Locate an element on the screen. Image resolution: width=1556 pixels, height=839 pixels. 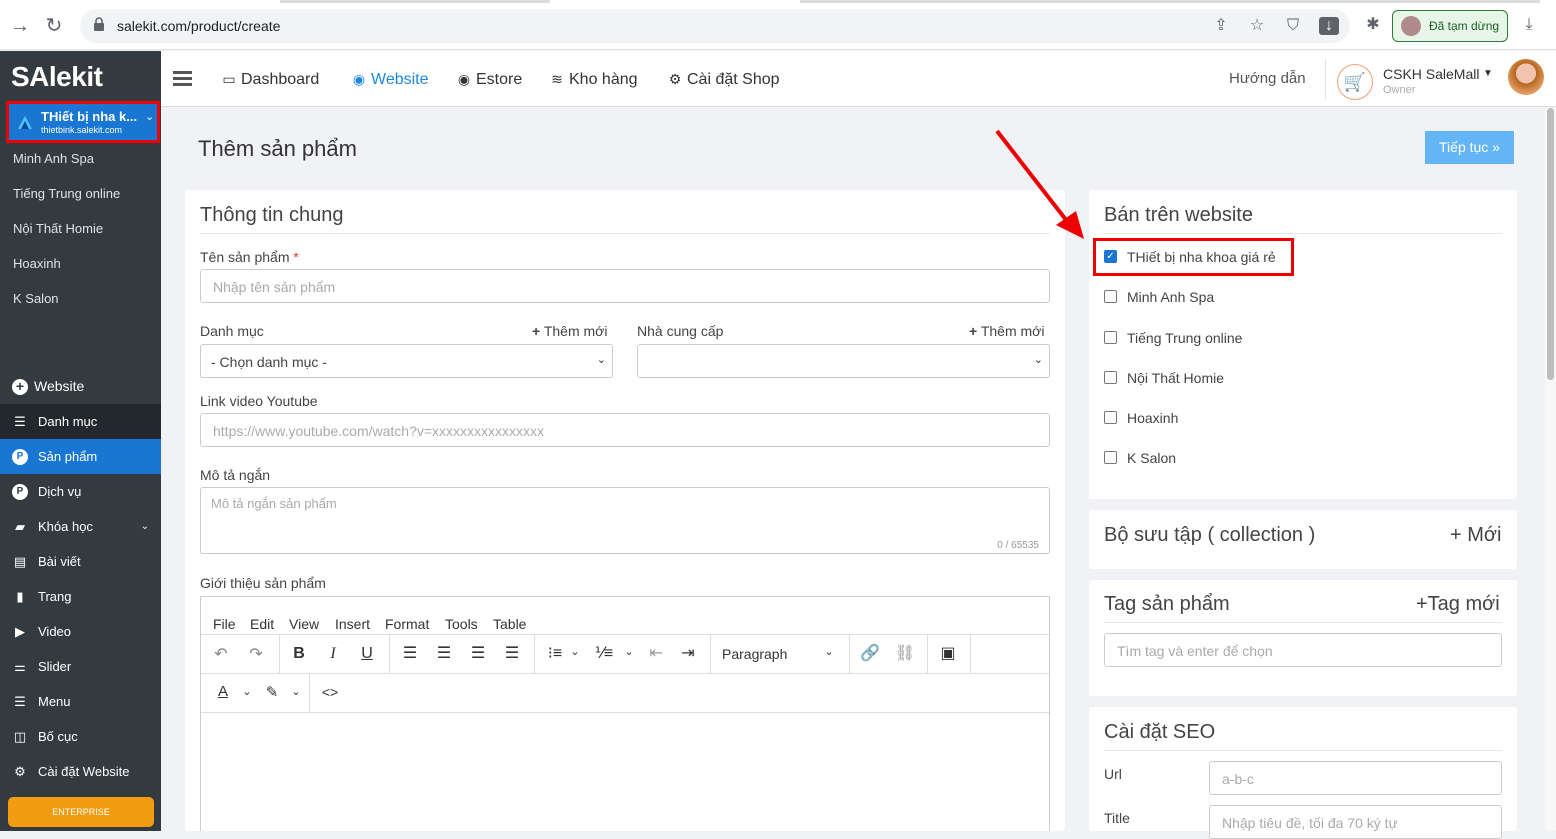
align-justify-icon: ☰ is located at coordinates (512, 653).